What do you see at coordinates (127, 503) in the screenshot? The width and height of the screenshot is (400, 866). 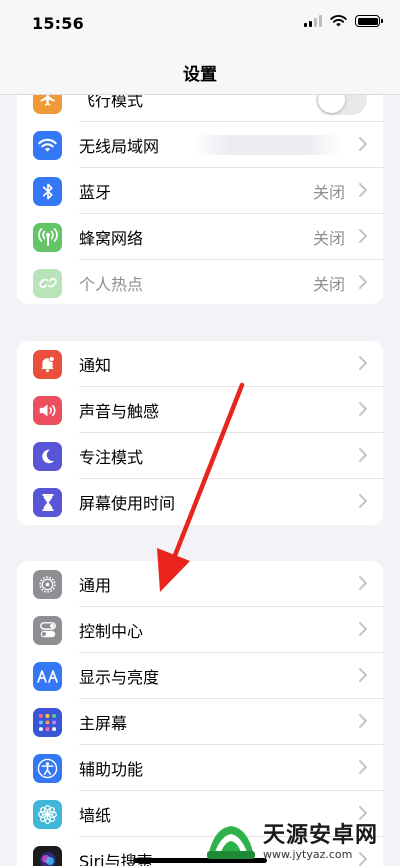 I see `settings-row-label: 屏幕使用时间` at bounding box center [127, 503].